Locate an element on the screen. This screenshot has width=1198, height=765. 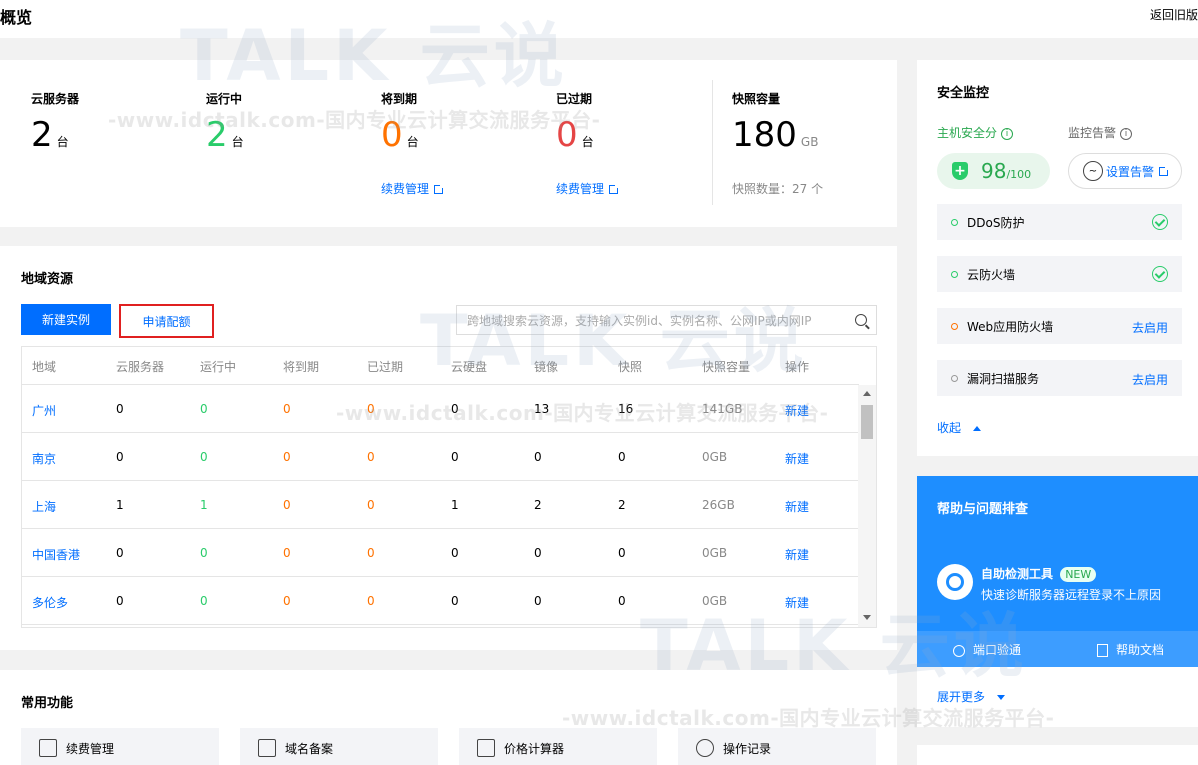
set-alarm-button: ~ 设置告警 is located at coordinates (1125, 171).